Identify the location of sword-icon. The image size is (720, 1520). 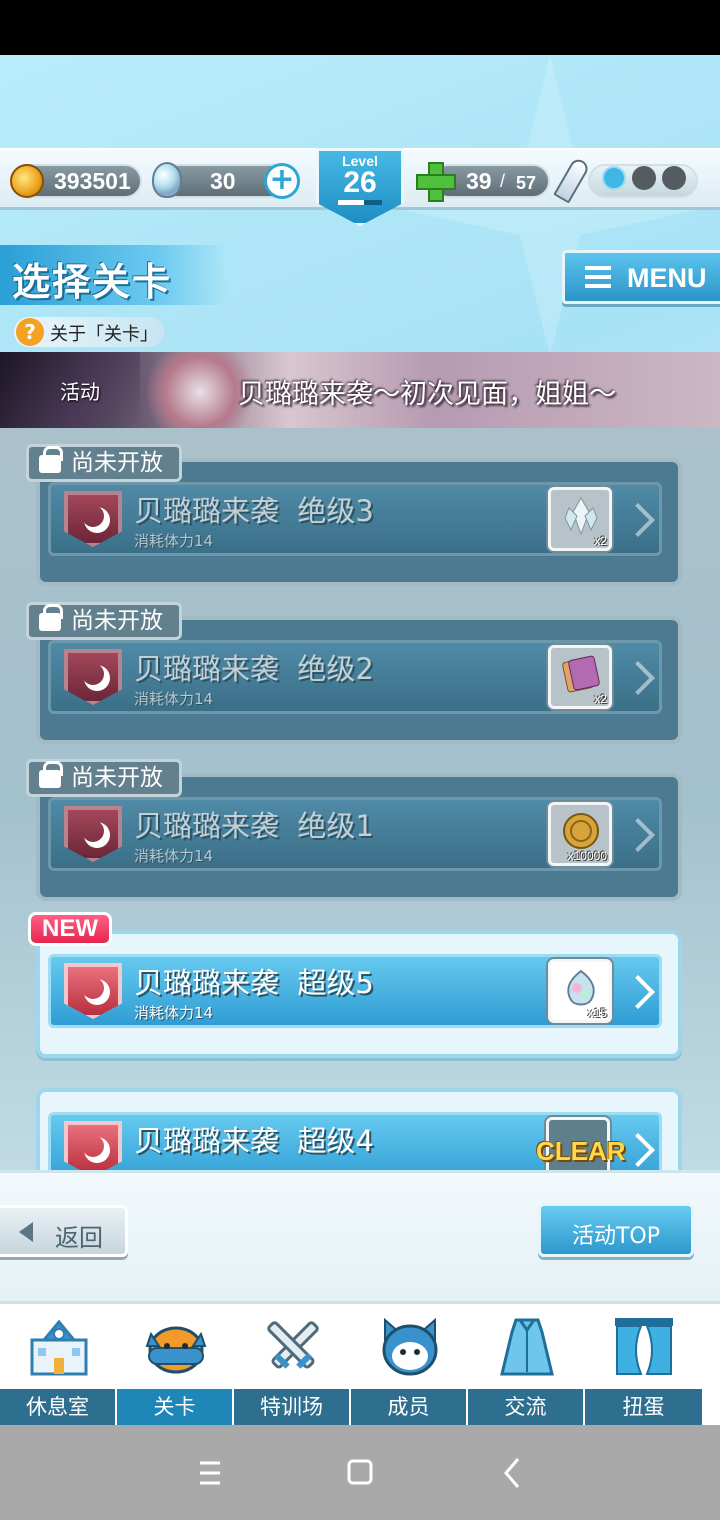
(572, 180).